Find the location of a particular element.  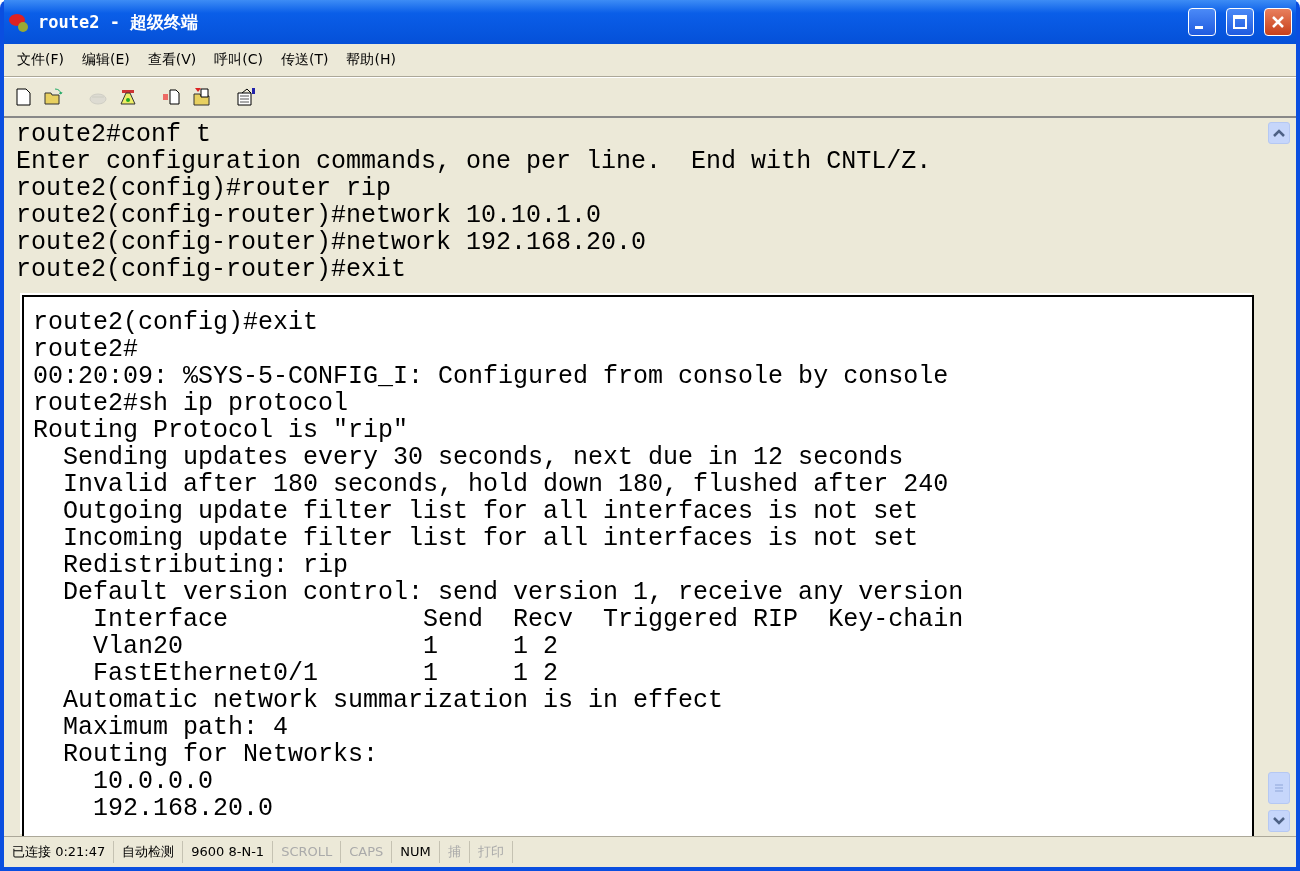

menu-item: 帮助(H) is located at coordinates (371, 60).